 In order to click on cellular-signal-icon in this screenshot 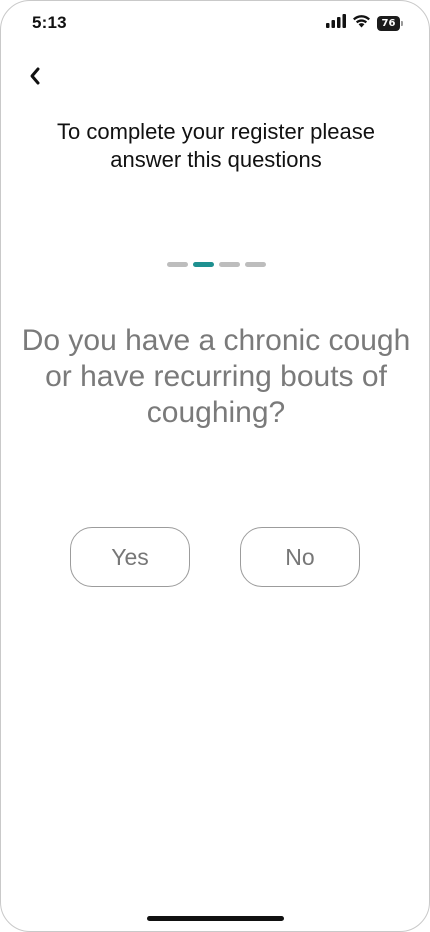, I will do `click(336, 23)`.